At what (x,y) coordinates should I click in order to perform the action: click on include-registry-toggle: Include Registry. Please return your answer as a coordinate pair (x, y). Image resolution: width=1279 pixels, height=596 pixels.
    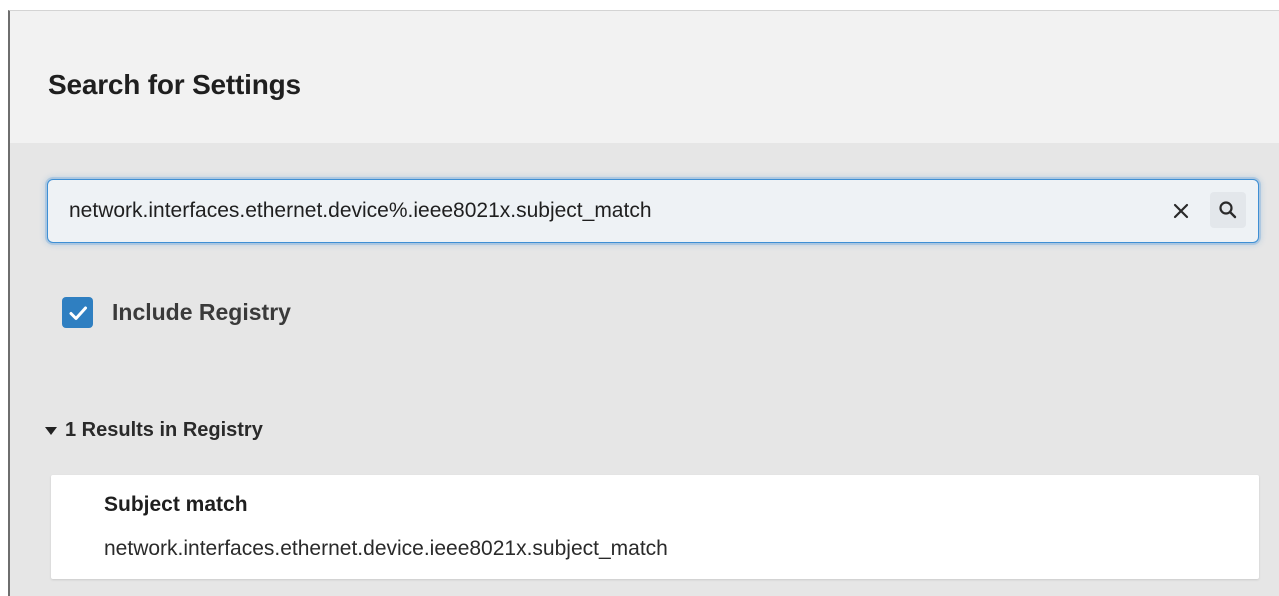
    Looking at the image, I should click on (176, 312).